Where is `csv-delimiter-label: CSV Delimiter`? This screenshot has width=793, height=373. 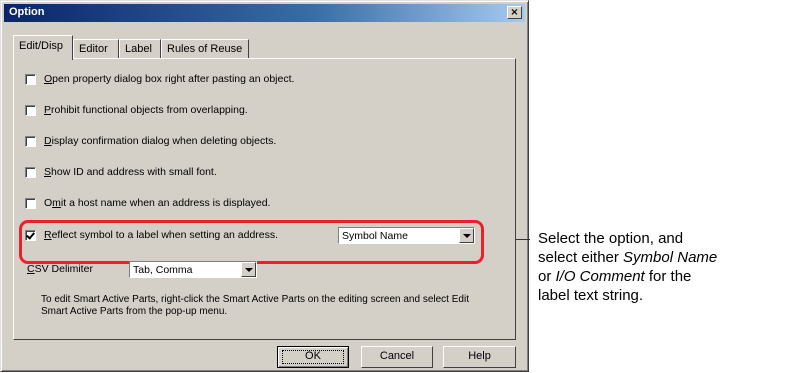
csv-delimiter-label: CSV Delimiter is located at coordinates (60, 269).